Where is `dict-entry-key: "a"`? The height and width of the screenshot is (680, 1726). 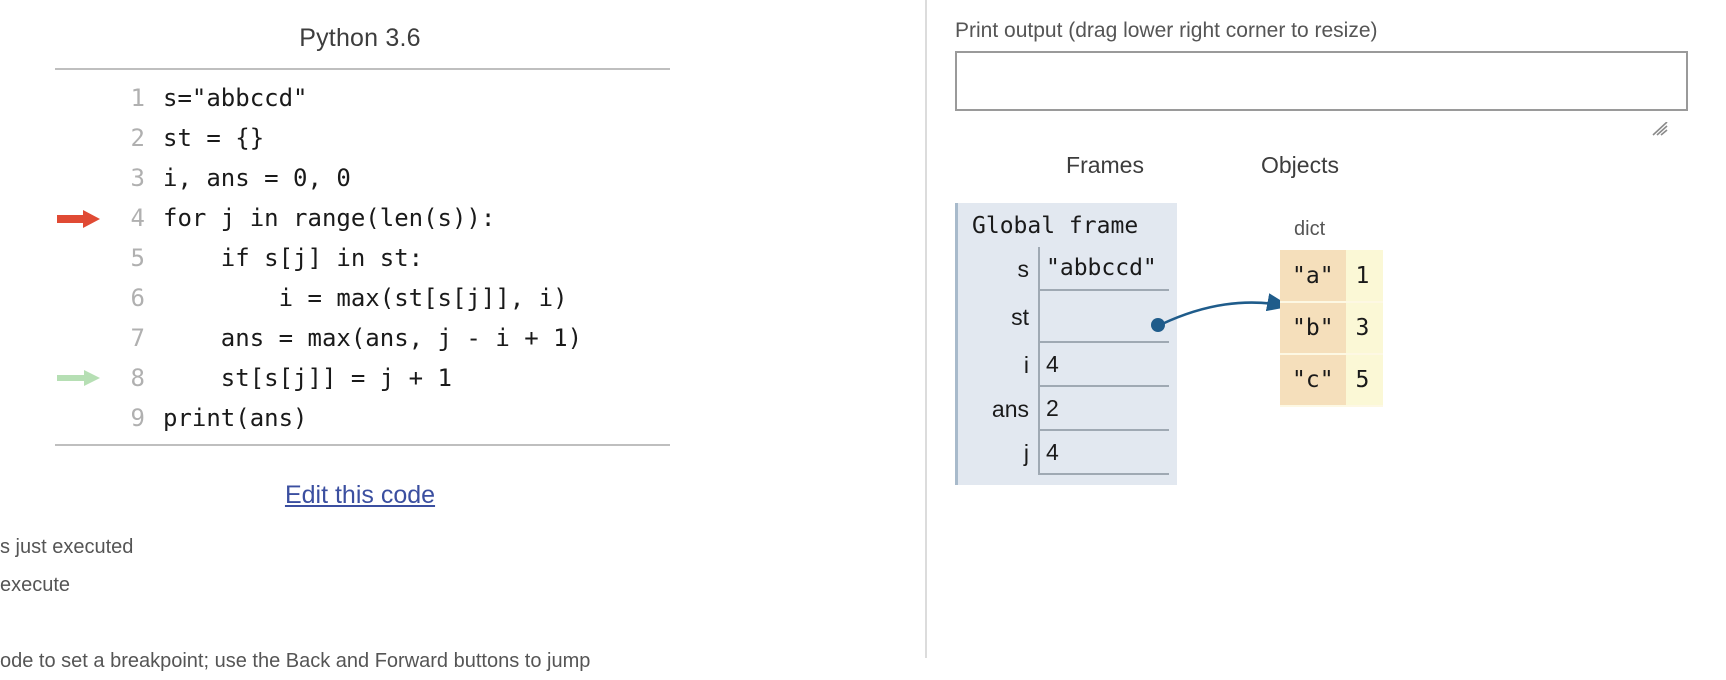
dict-entry-key: "a" is located at coordinates (1313, 276).